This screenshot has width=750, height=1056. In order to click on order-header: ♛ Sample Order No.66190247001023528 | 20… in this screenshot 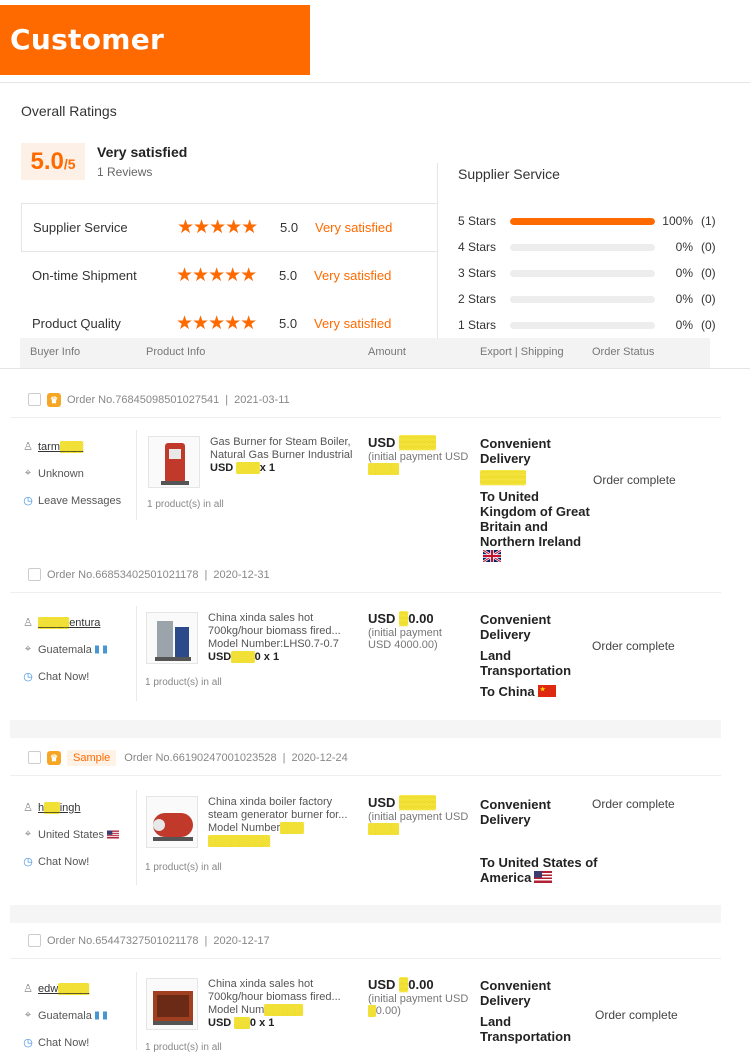, I will do `click(365, 758)`.